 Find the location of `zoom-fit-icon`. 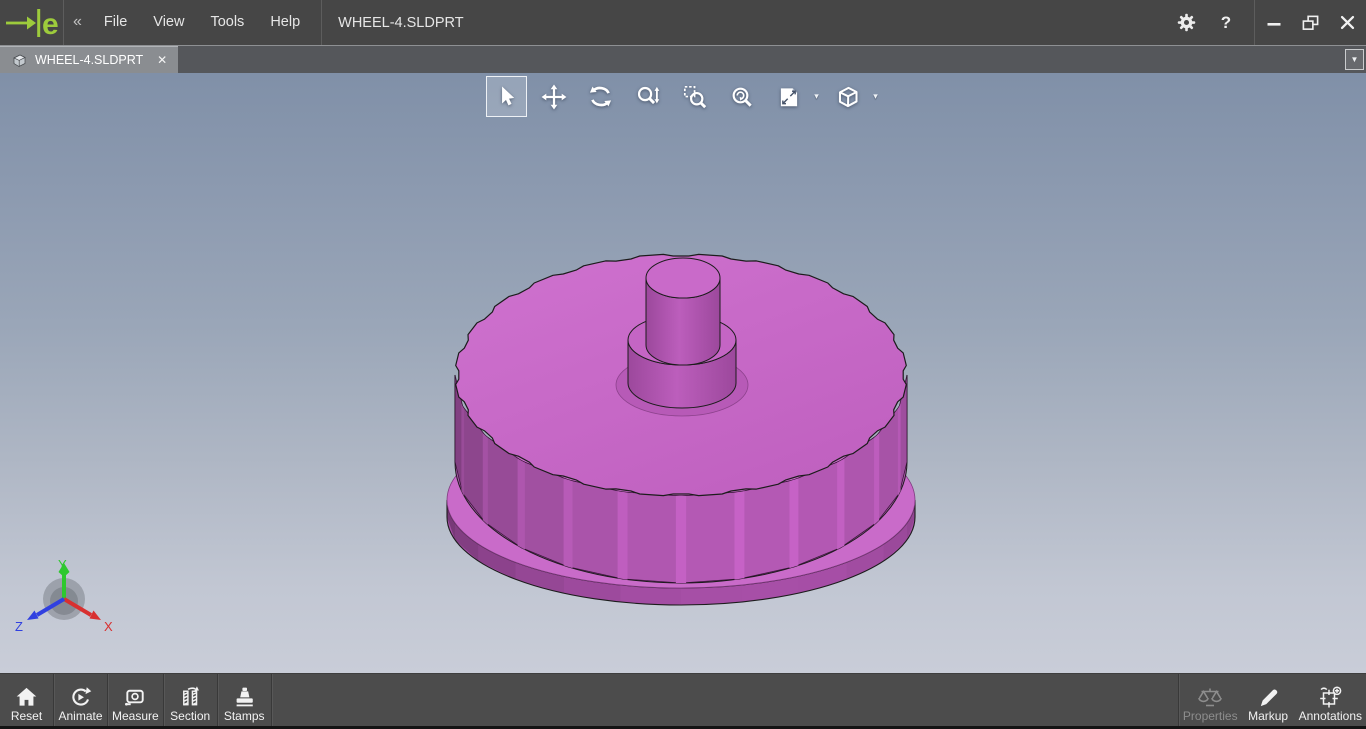

zoom-fit-icon is located at coordinates (742, 97).